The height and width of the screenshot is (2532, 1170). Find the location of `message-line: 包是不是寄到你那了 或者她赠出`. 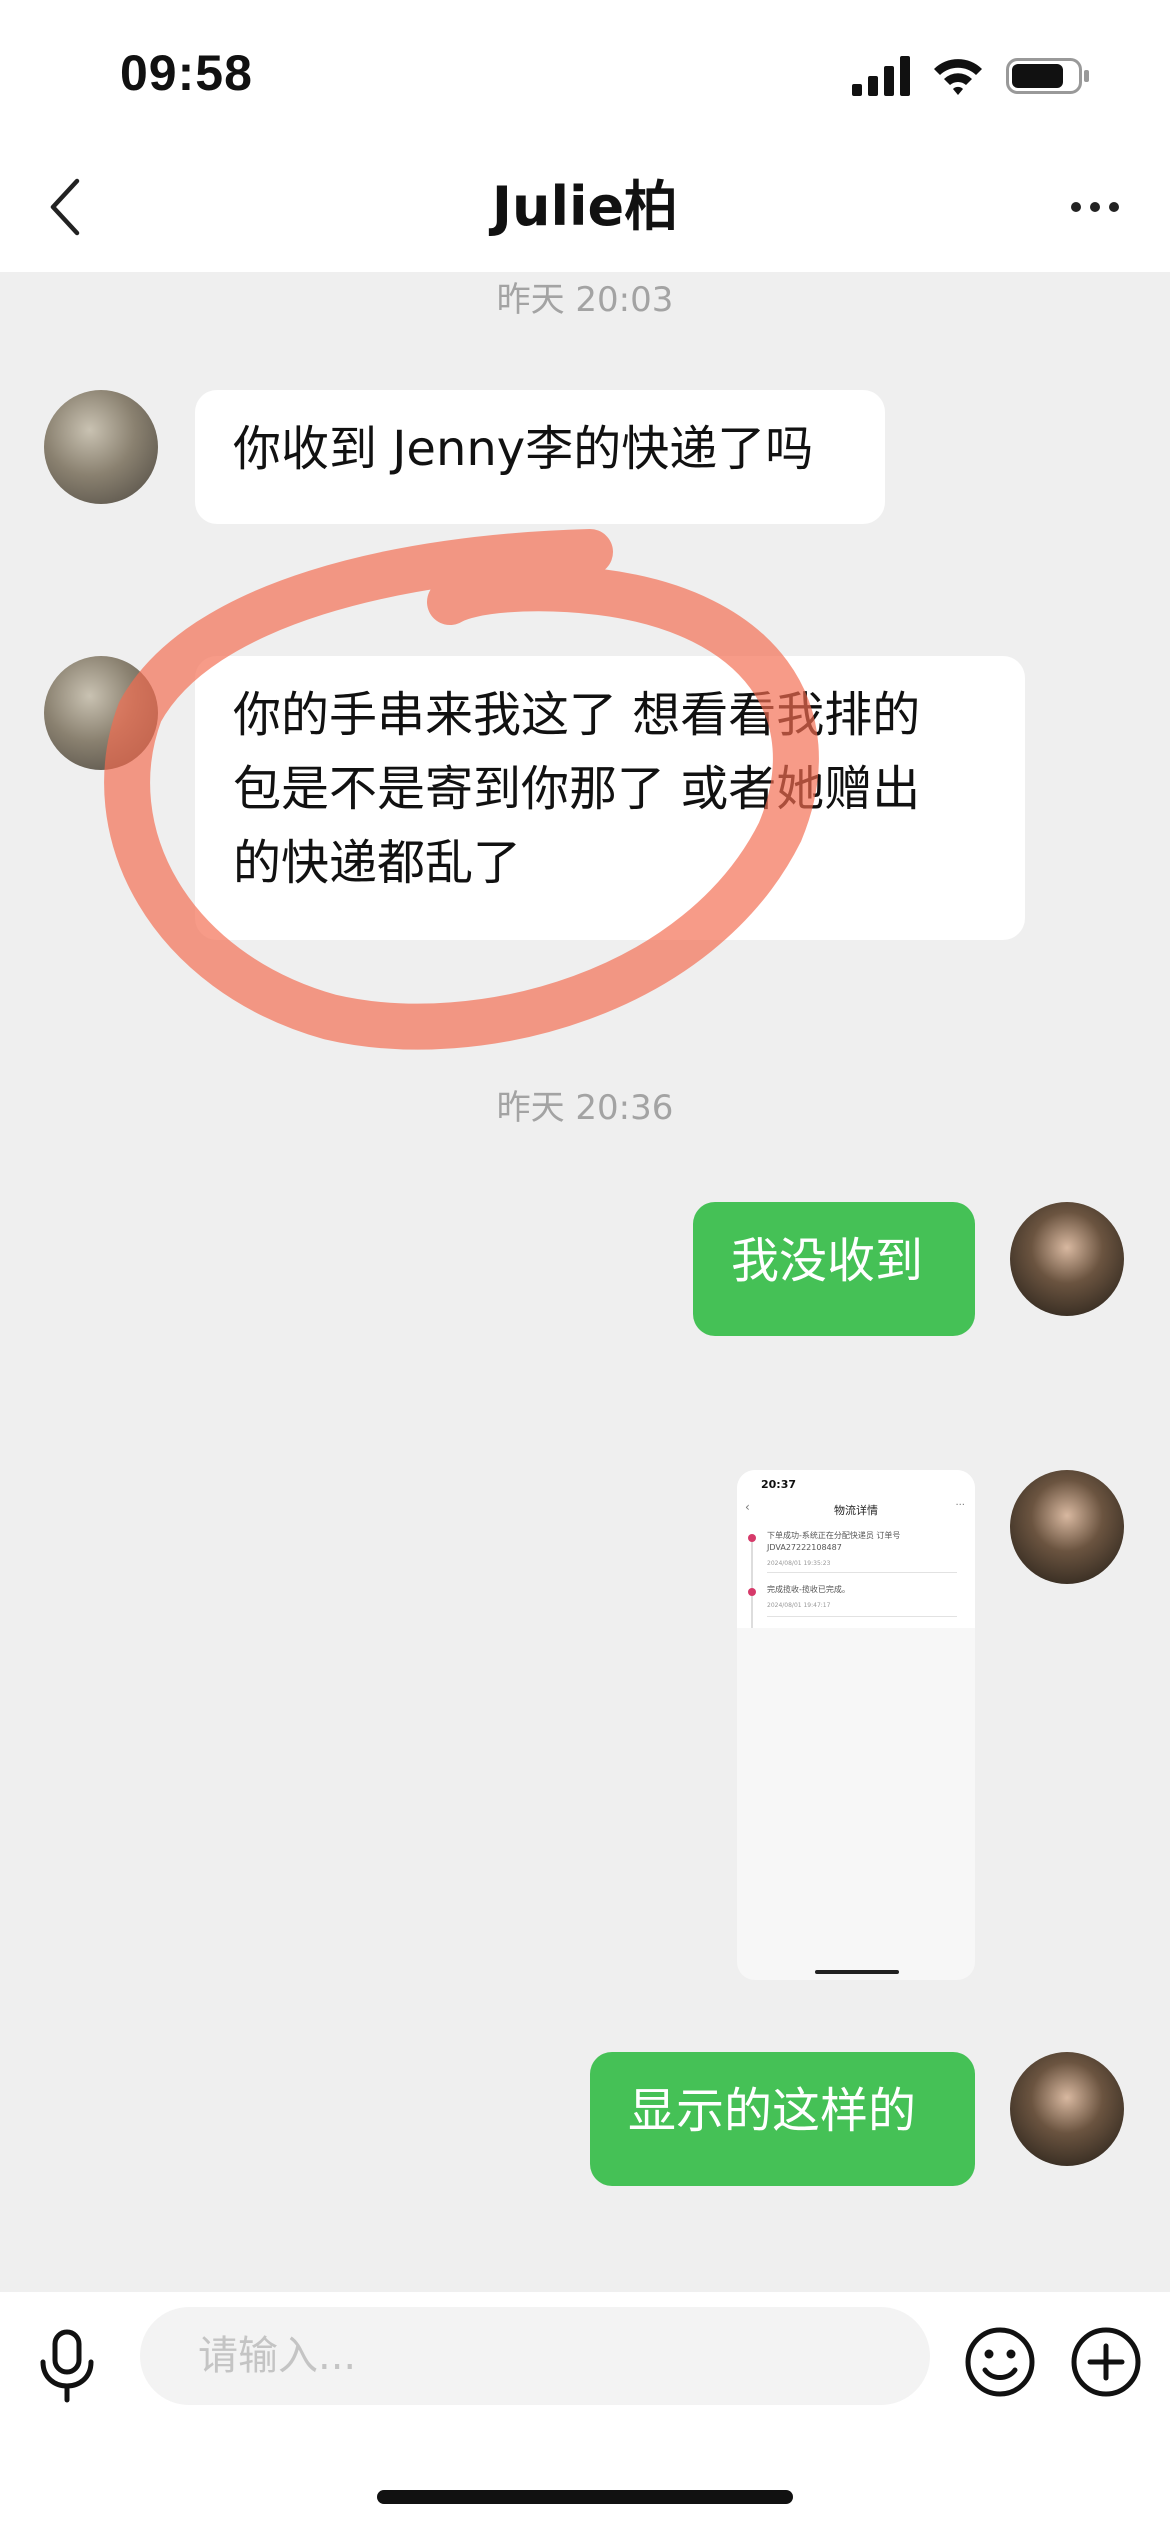

message-line: 包是不是寄到你那了 或者她赠出 is located at coordinates (577, 789).